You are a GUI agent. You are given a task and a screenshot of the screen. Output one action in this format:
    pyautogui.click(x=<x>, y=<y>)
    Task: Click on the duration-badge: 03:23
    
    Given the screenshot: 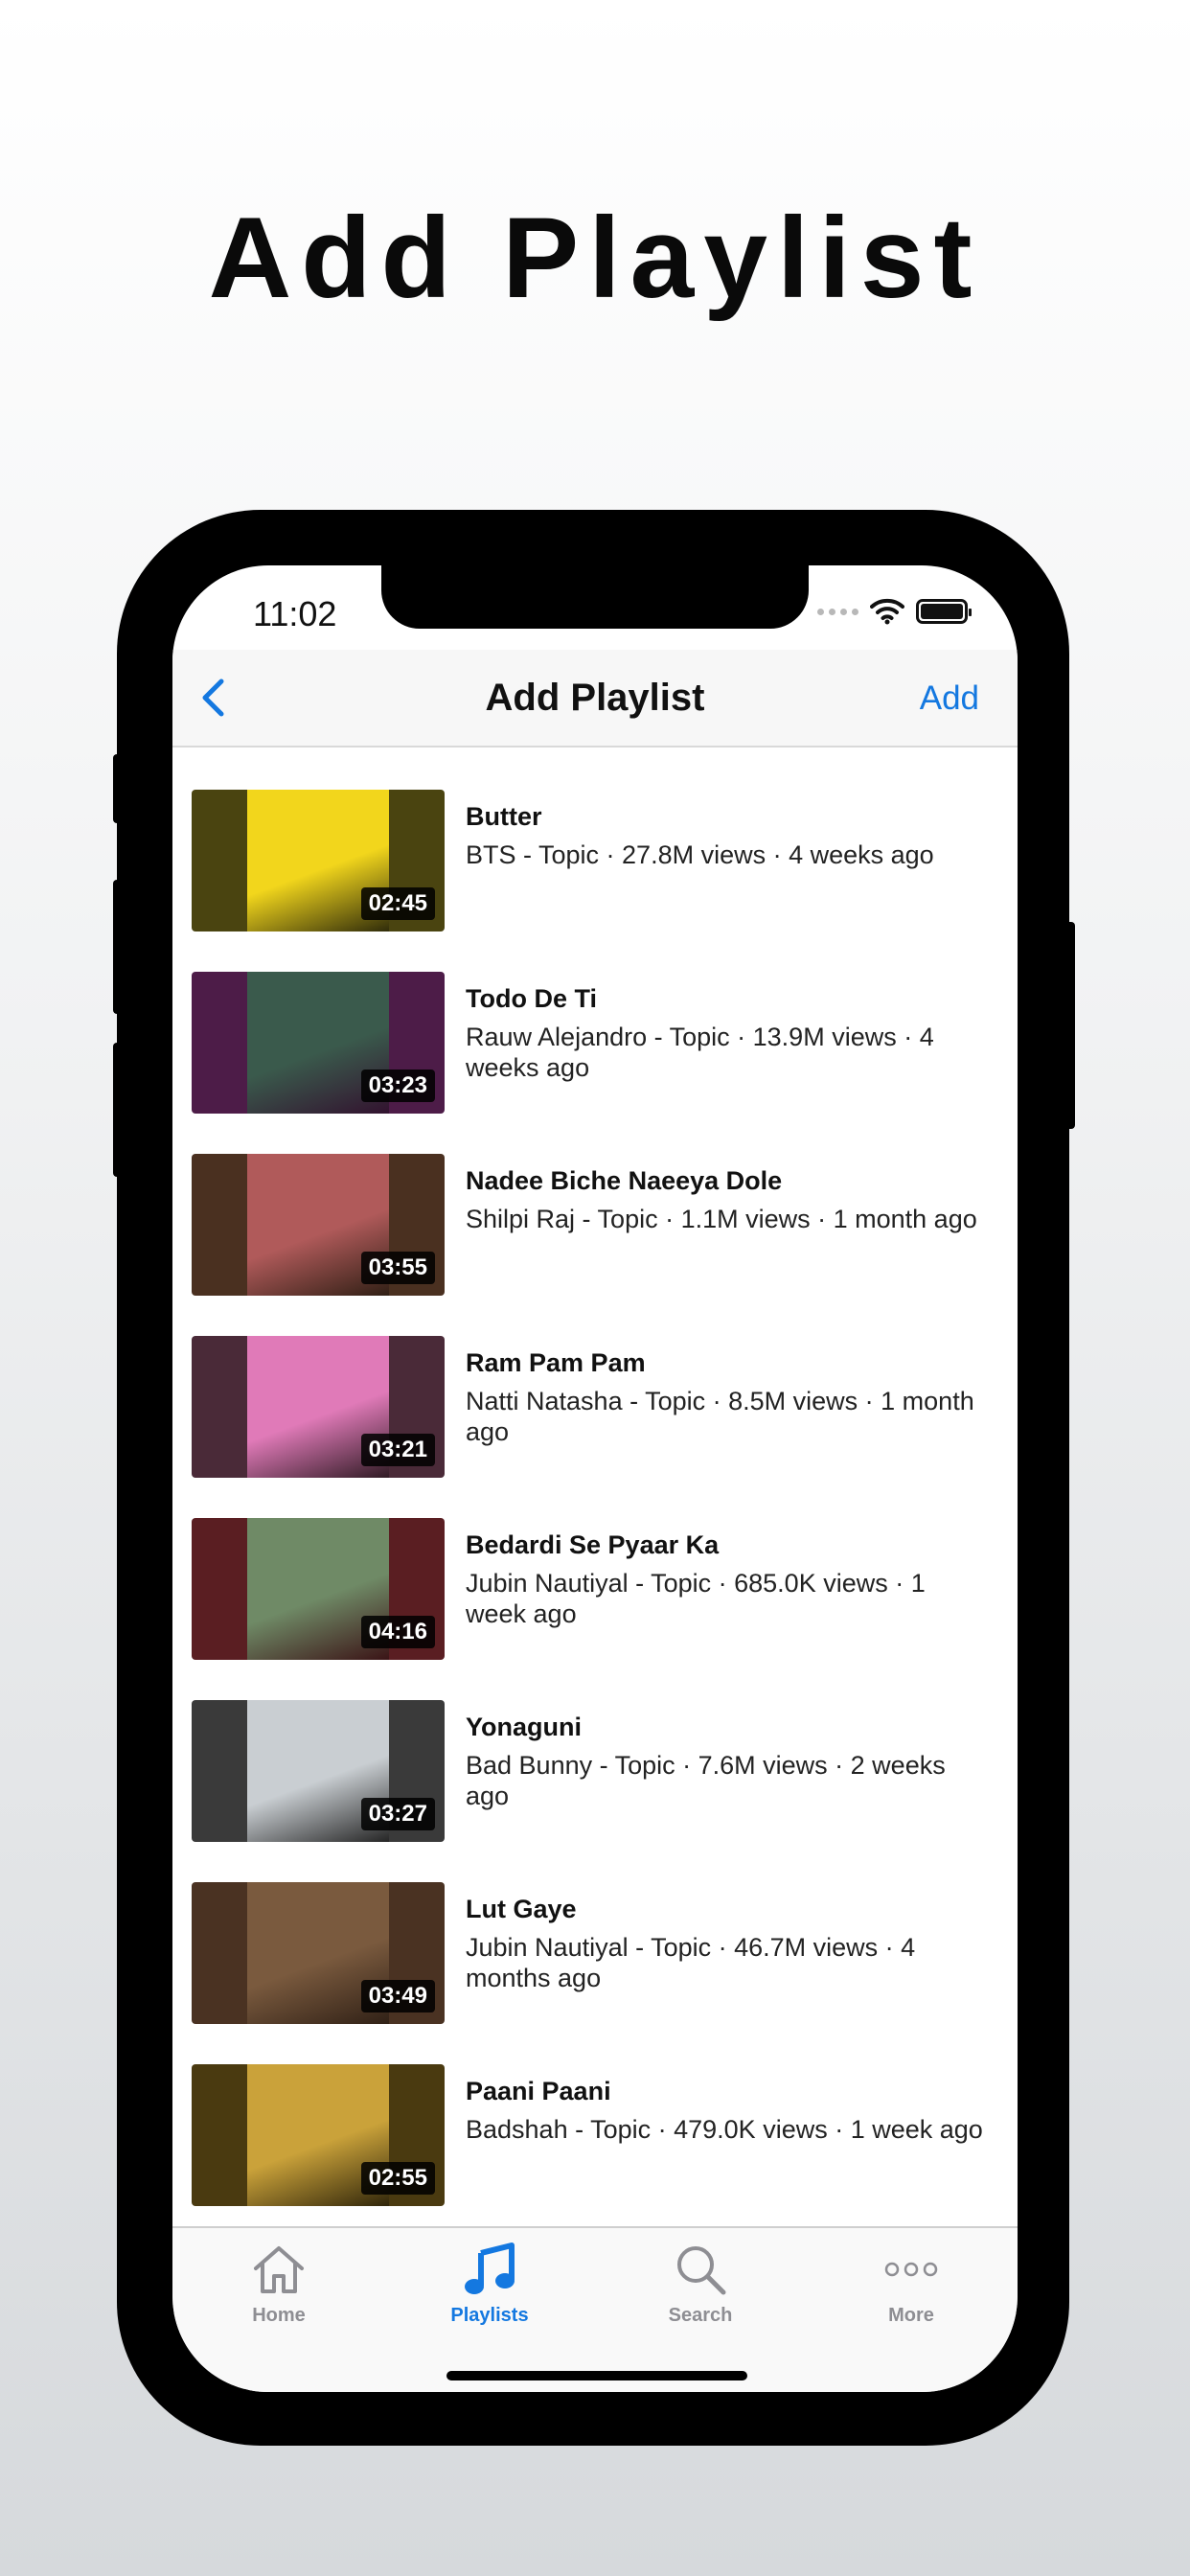 What is the action you would take?
    pyautogui.click(x=397, y=1086)
    